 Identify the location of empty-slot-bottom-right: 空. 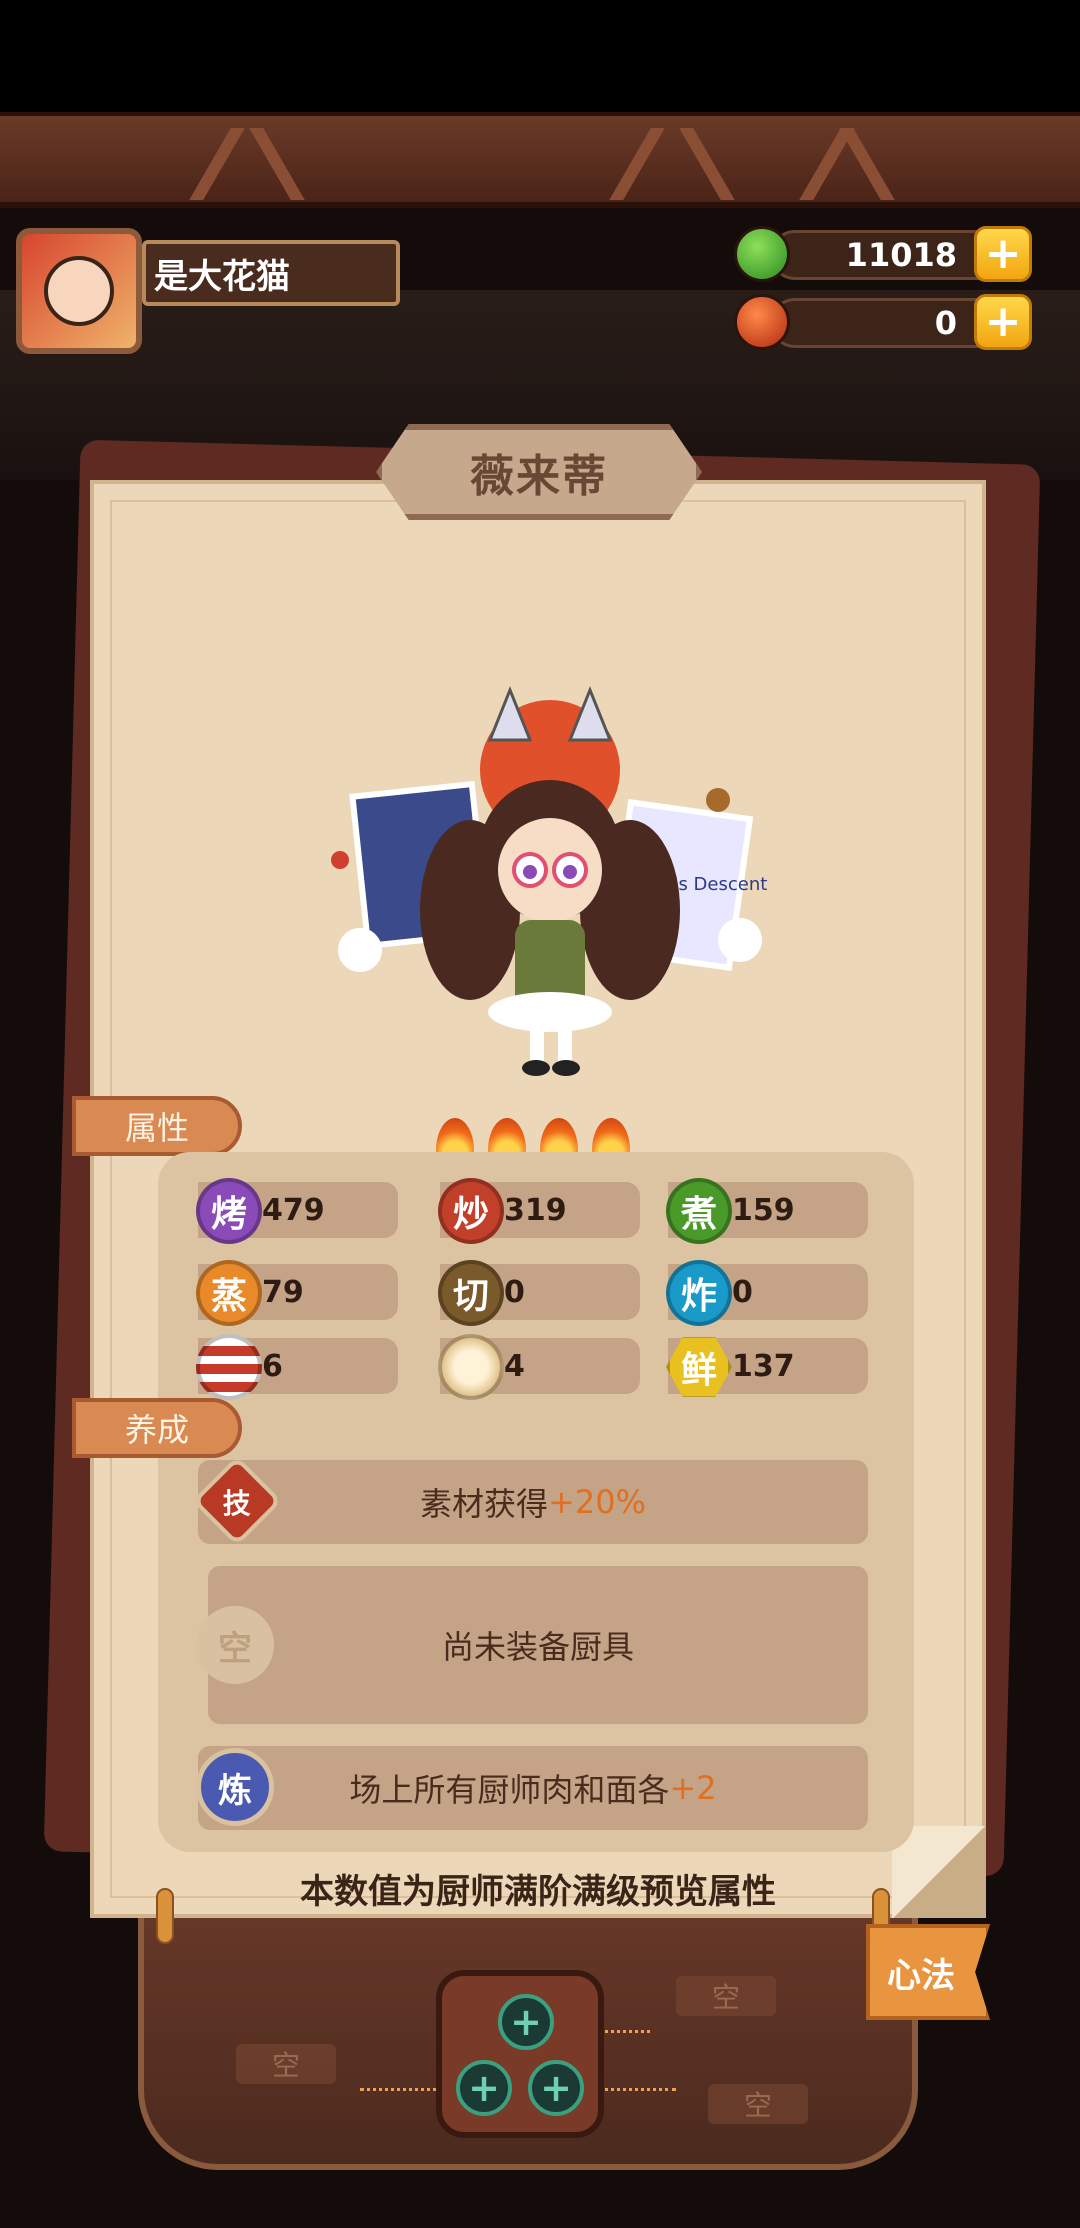
(758, 2104).